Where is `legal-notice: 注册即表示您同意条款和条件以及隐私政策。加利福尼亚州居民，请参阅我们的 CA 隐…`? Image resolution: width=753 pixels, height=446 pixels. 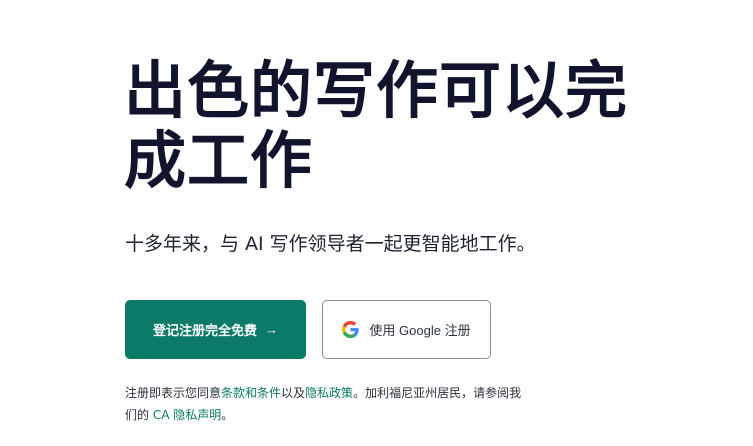
legal-notice: 注册即表示您同意条款和条件以及隐私政策。加利福尼亚州居民，请参阅我们的 CA 隐… is located at coordinates (325, 404).